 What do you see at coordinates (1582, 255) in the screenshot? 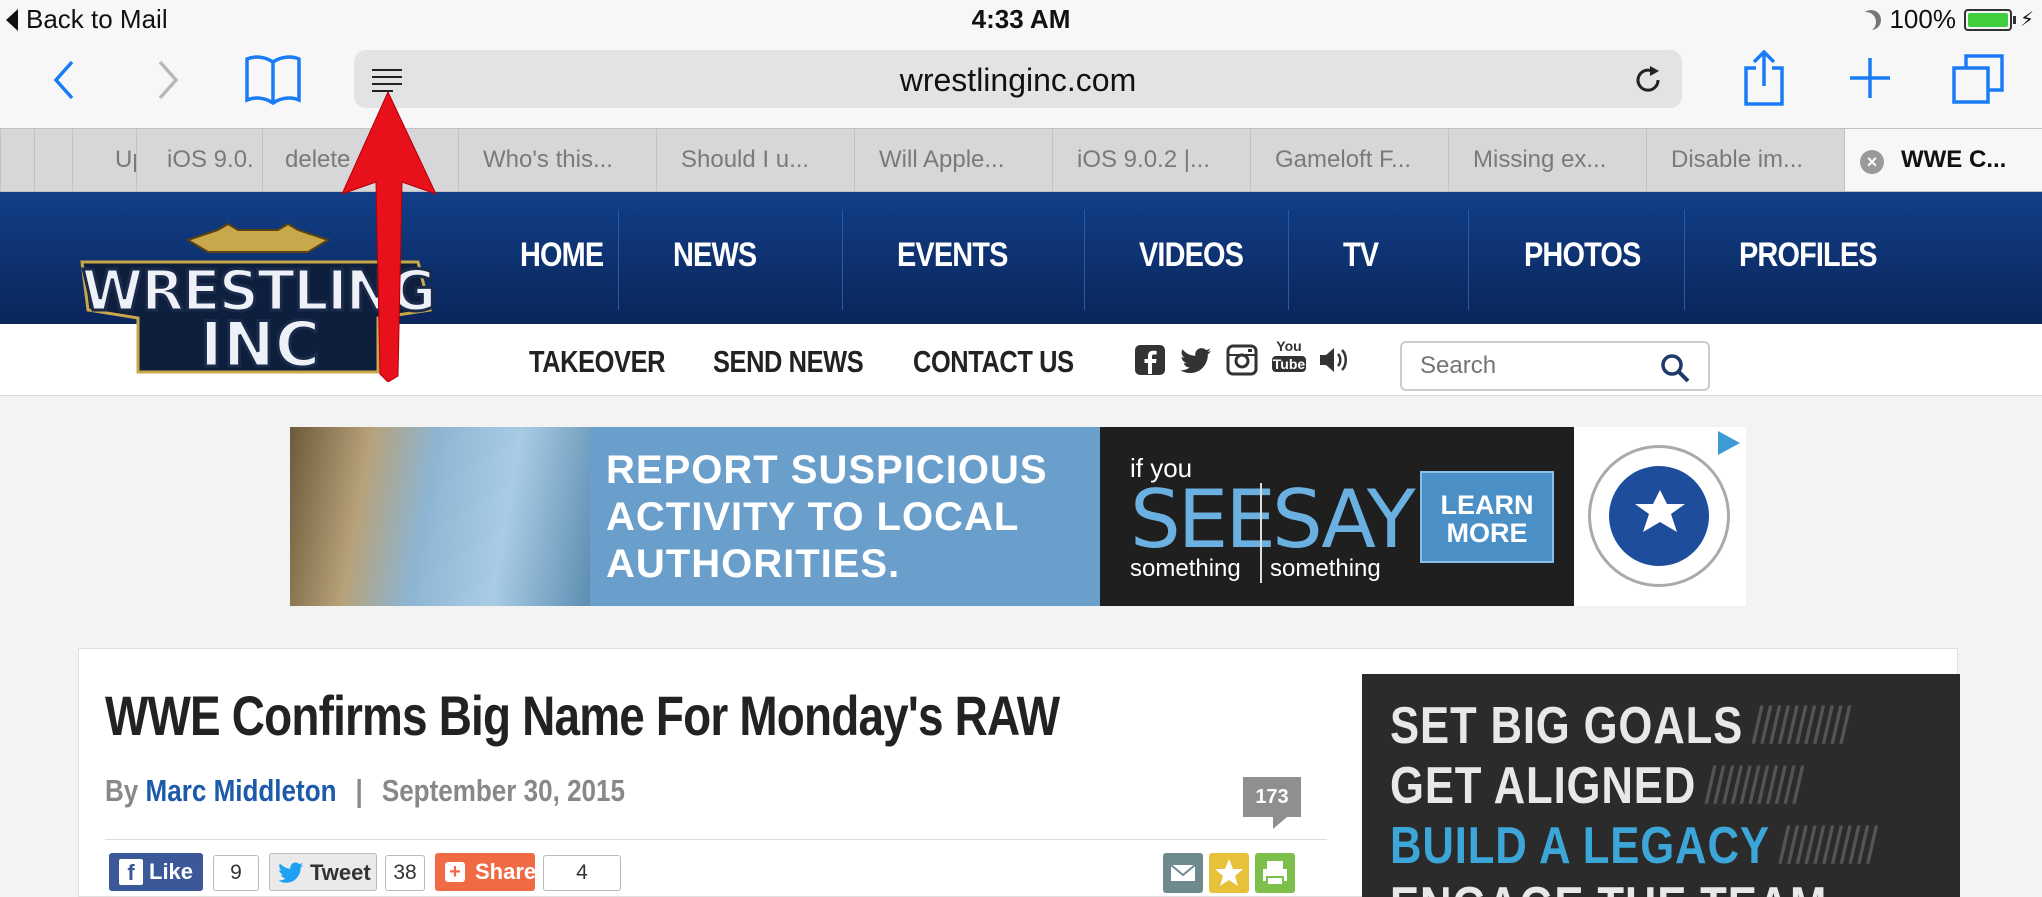
I see `nav-photos: PHOTOS` at bounding box center [1582, 255].